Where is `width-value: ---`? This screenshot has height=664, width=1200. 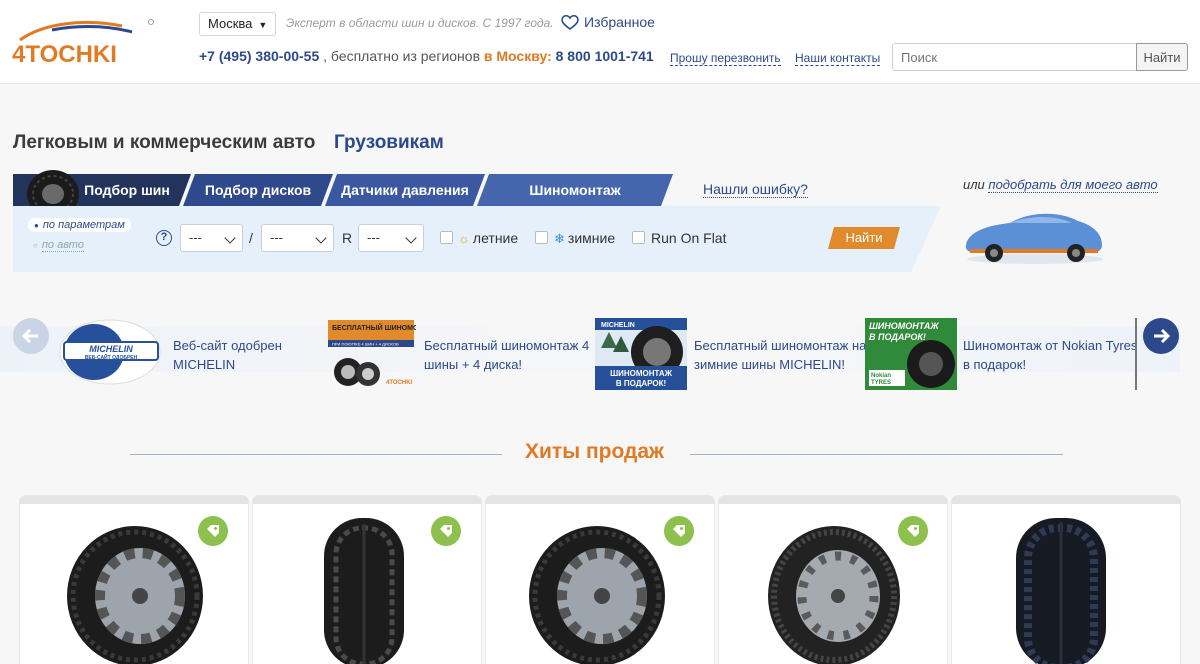 width-value: --- is located at coordinates (195, 237).